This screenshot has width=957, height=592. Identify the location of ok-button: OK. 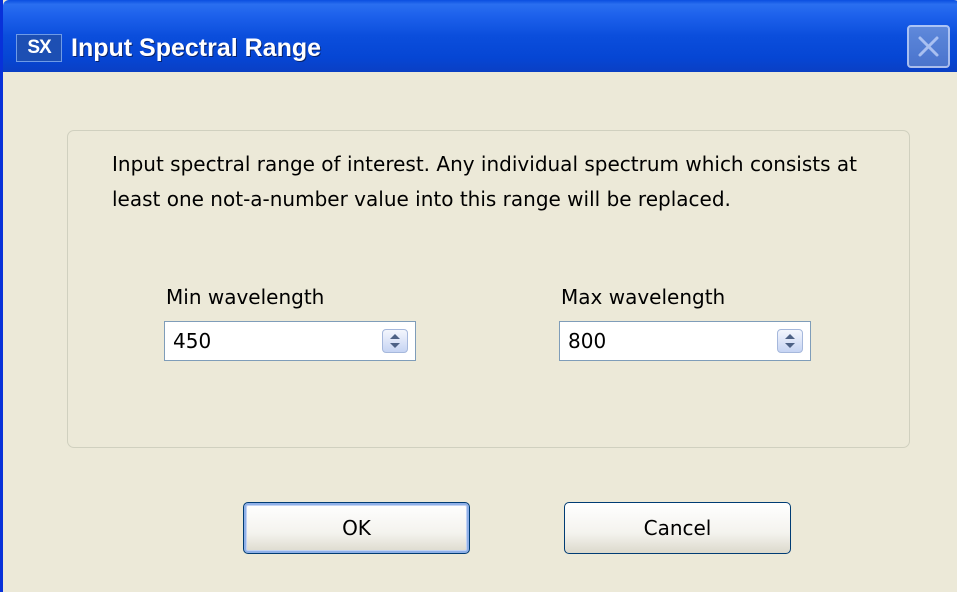
(356, 528).